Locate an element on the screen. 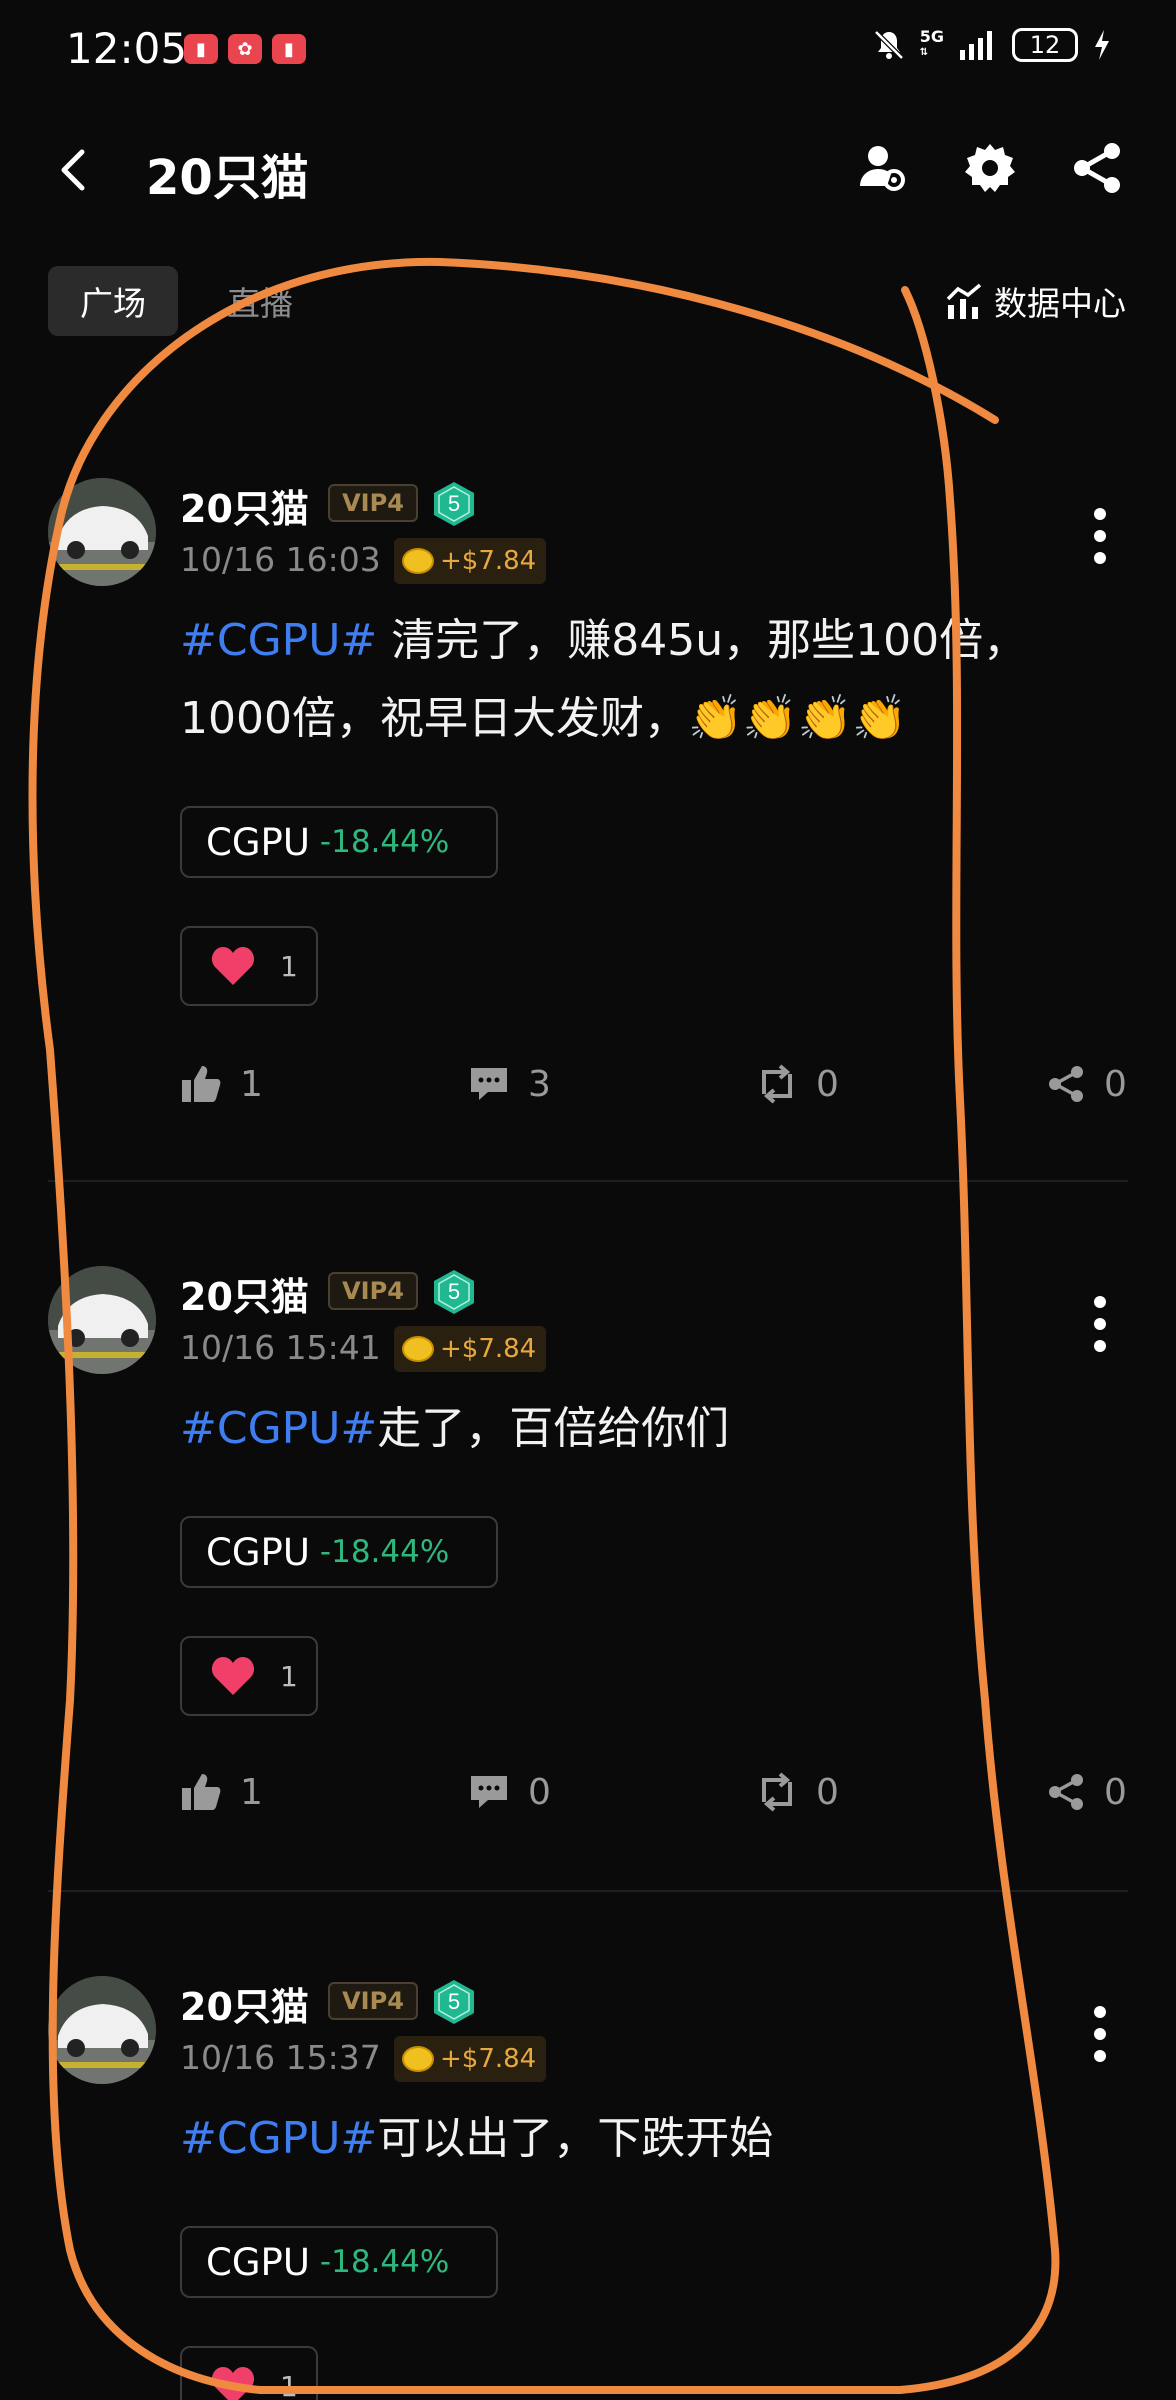 Image resolution: width=1176 pixels, height=2400 pixels. post-timestamp: 10/16 16:03 is located at coordinates (280, 559).